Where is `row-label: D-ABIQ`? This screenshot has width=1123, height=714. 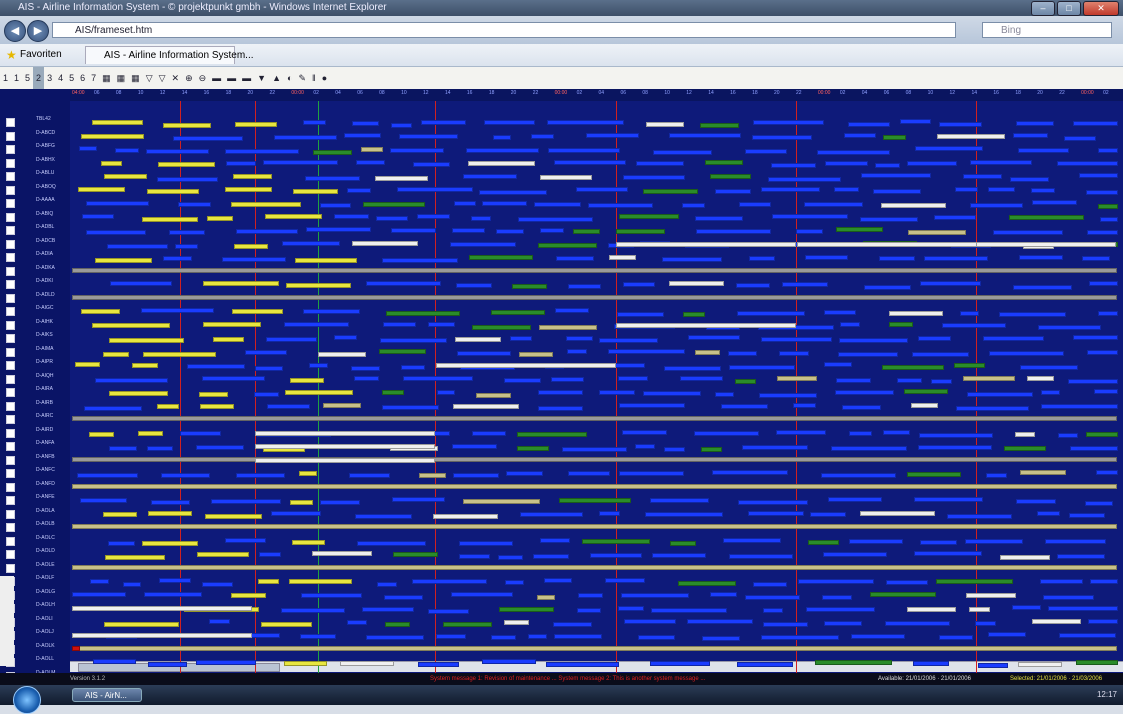
row-label: D-ABIQ is located at coordinates (35, 217).